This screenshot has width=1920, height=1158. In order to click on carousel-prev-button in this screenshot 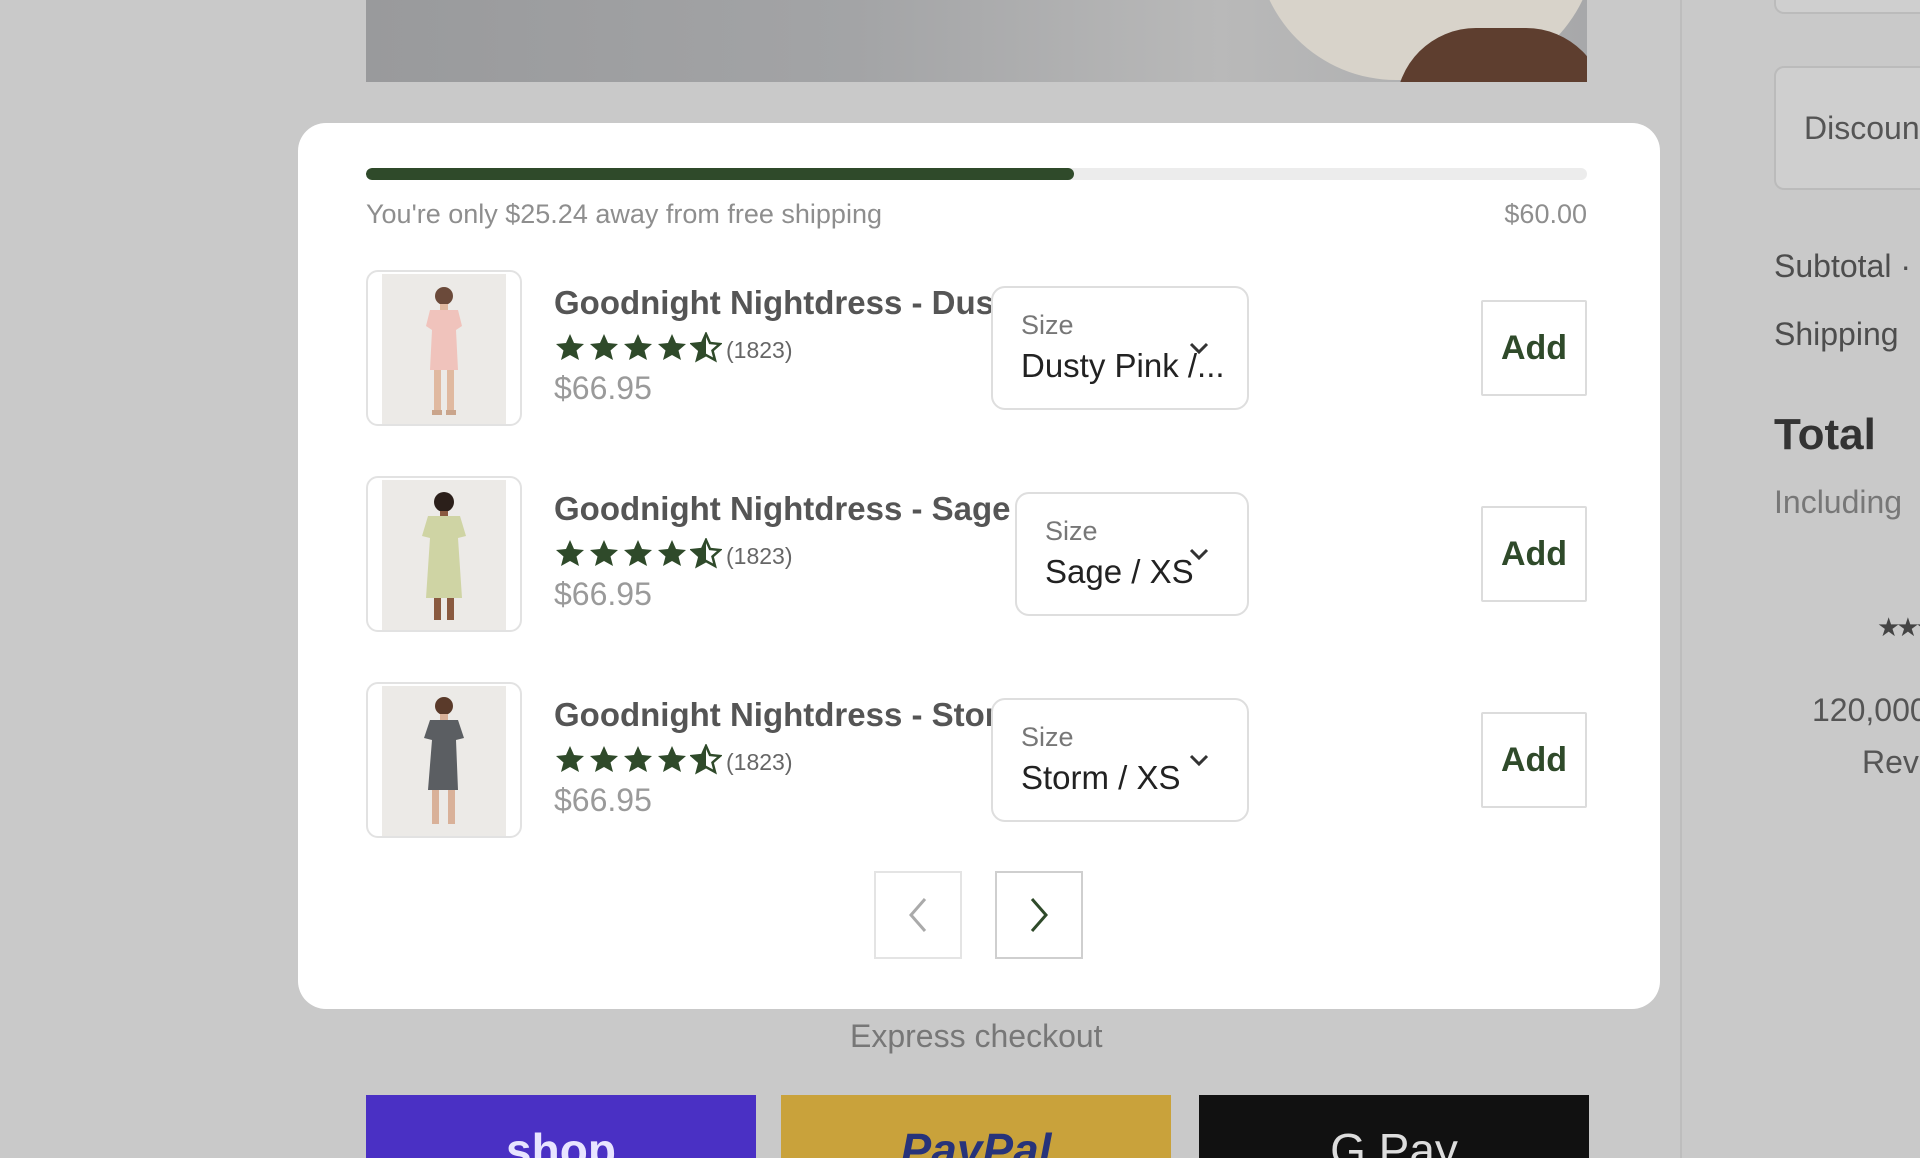, I will do `click(918, 915)`.